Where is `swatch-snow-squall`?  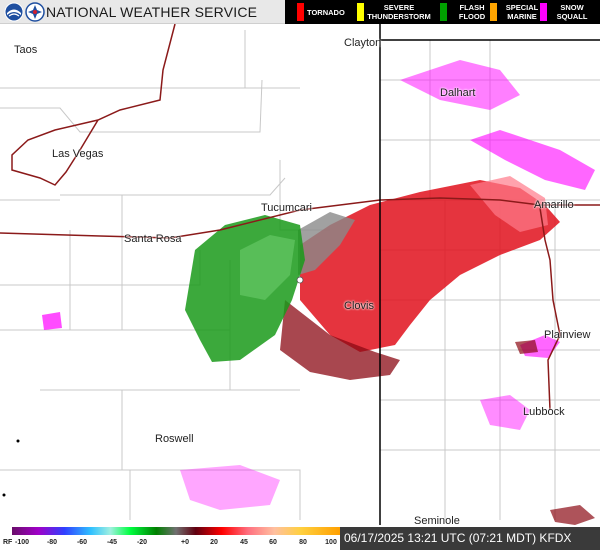 swatch-snow-squall is located at coordinates (543, 12).